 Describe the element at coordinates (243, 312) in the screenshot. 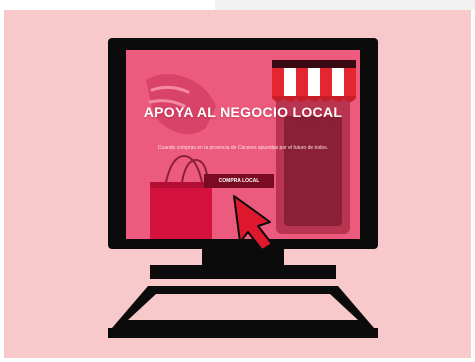

I see `keyboard` at that location.